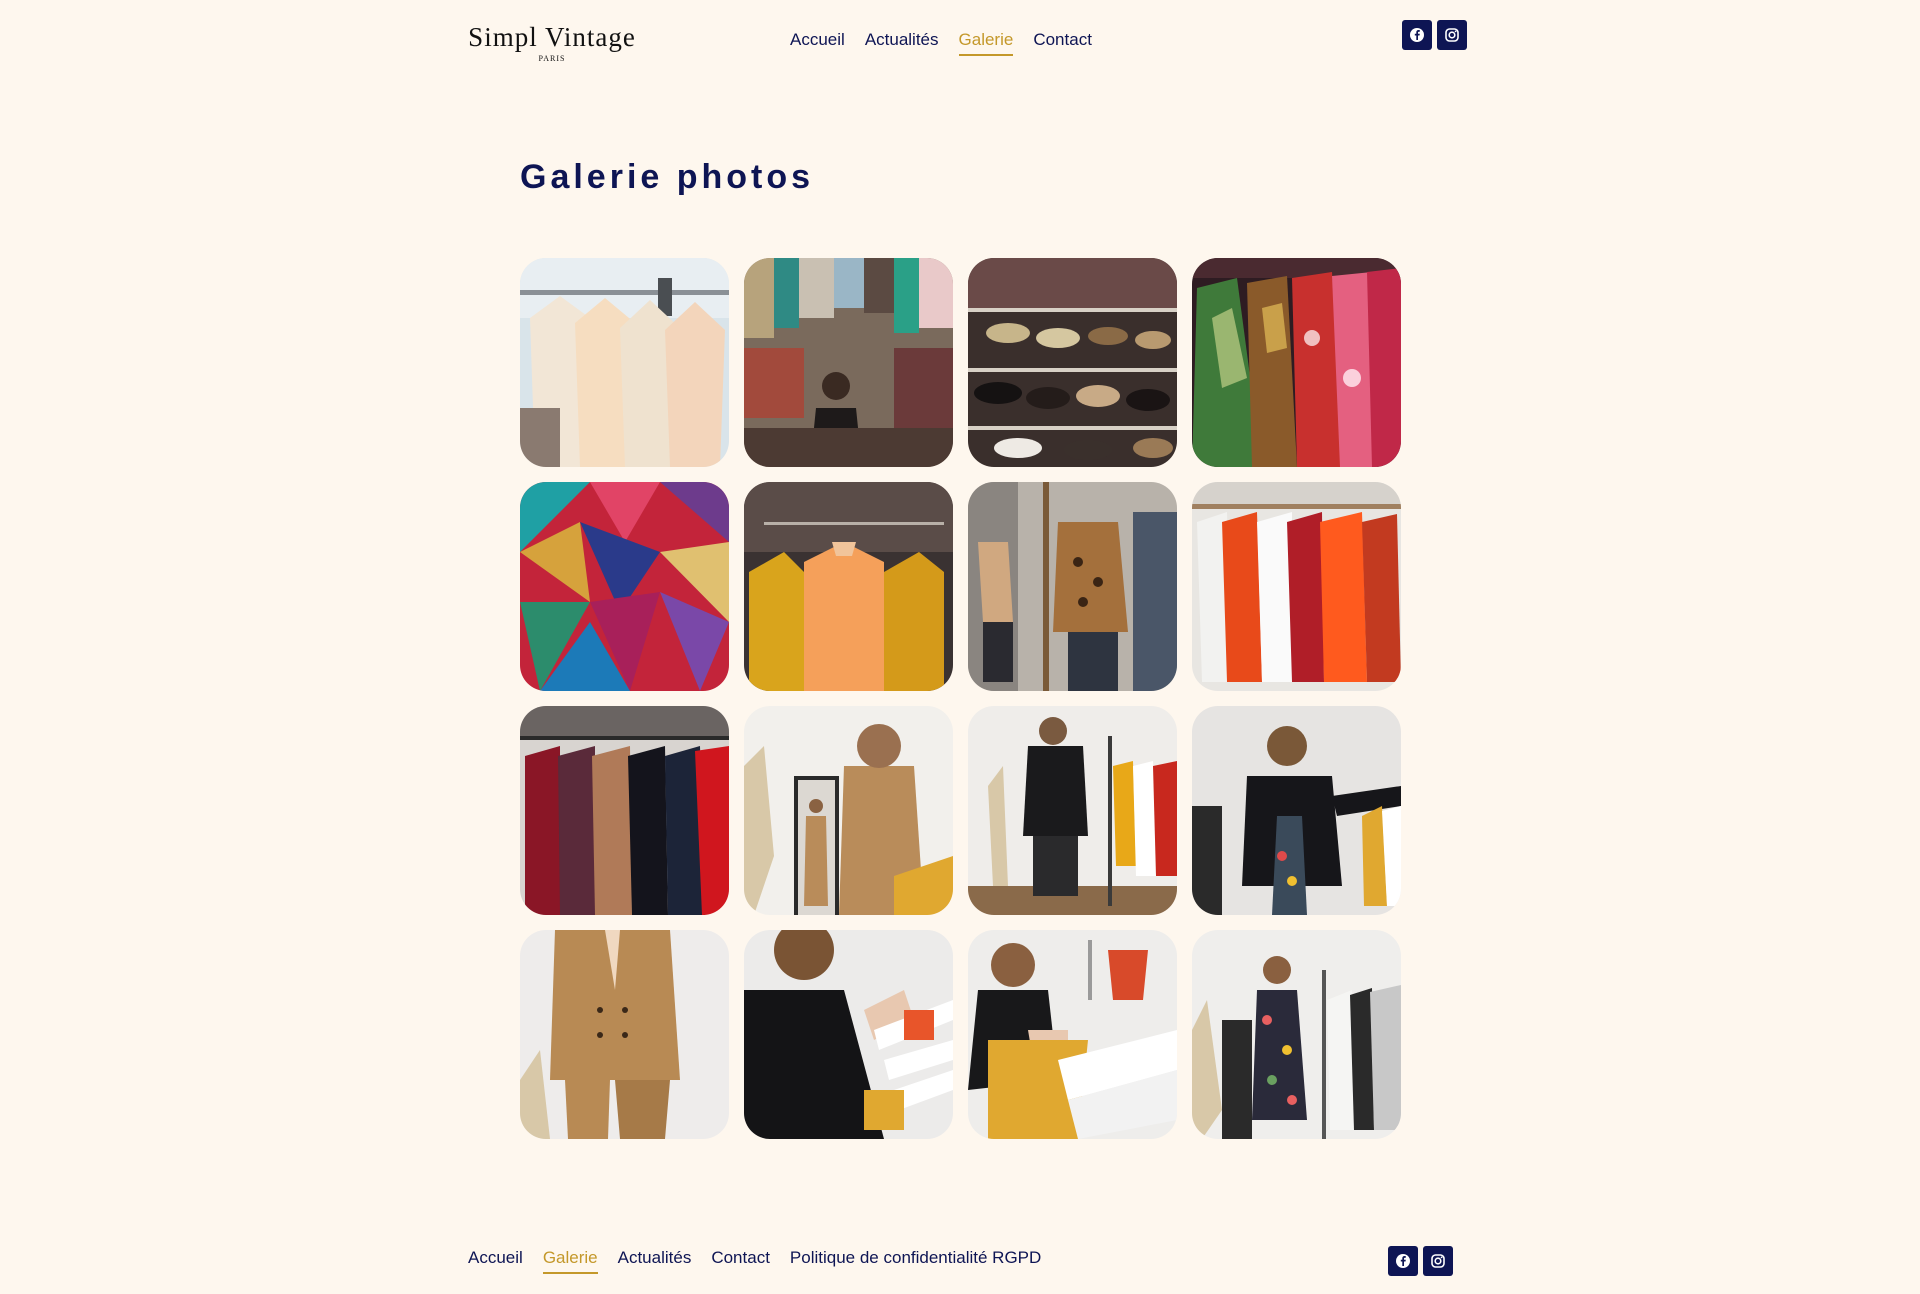  Describe the element at coordinates (495, 1261) in the screenshot. I see `footer-link-accueil: Accueil` at that location.